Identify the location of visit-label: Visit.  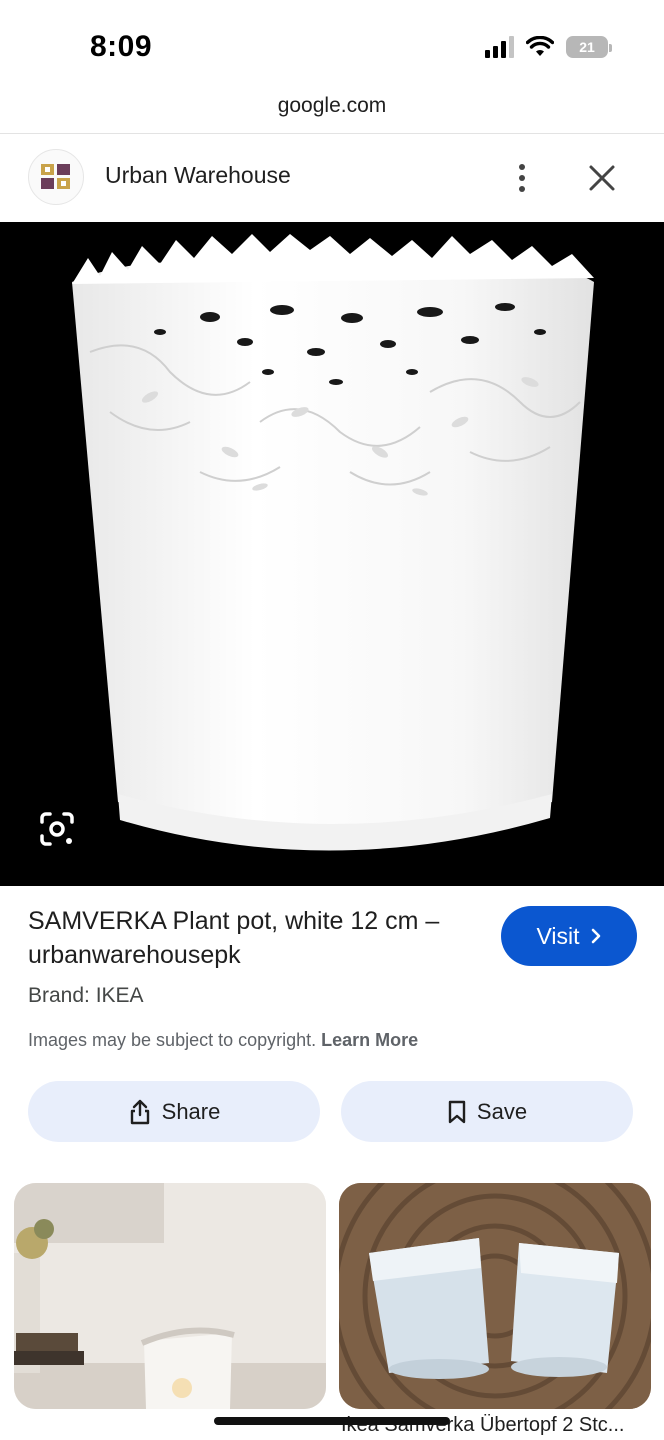
(558, 935).